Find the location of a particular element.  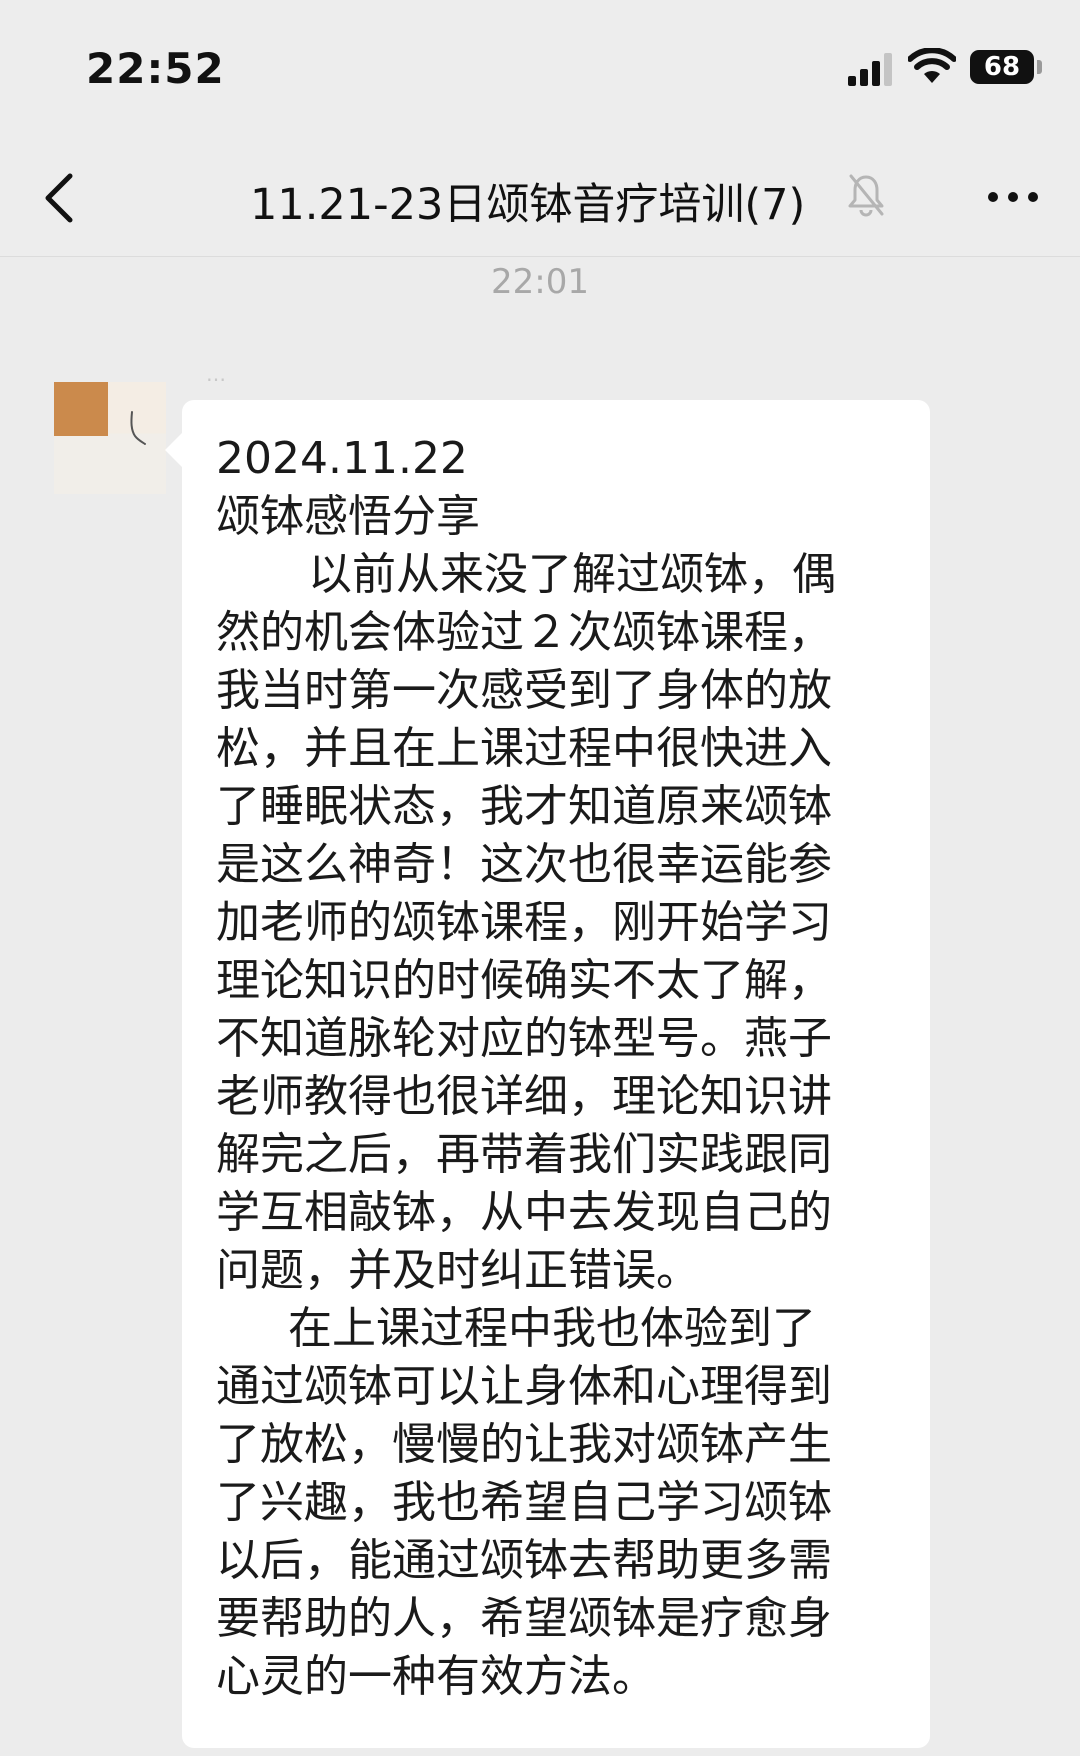

chat-title: 11.21-23日颂钵音疗培训(7) is located at coordinates (528, 205).